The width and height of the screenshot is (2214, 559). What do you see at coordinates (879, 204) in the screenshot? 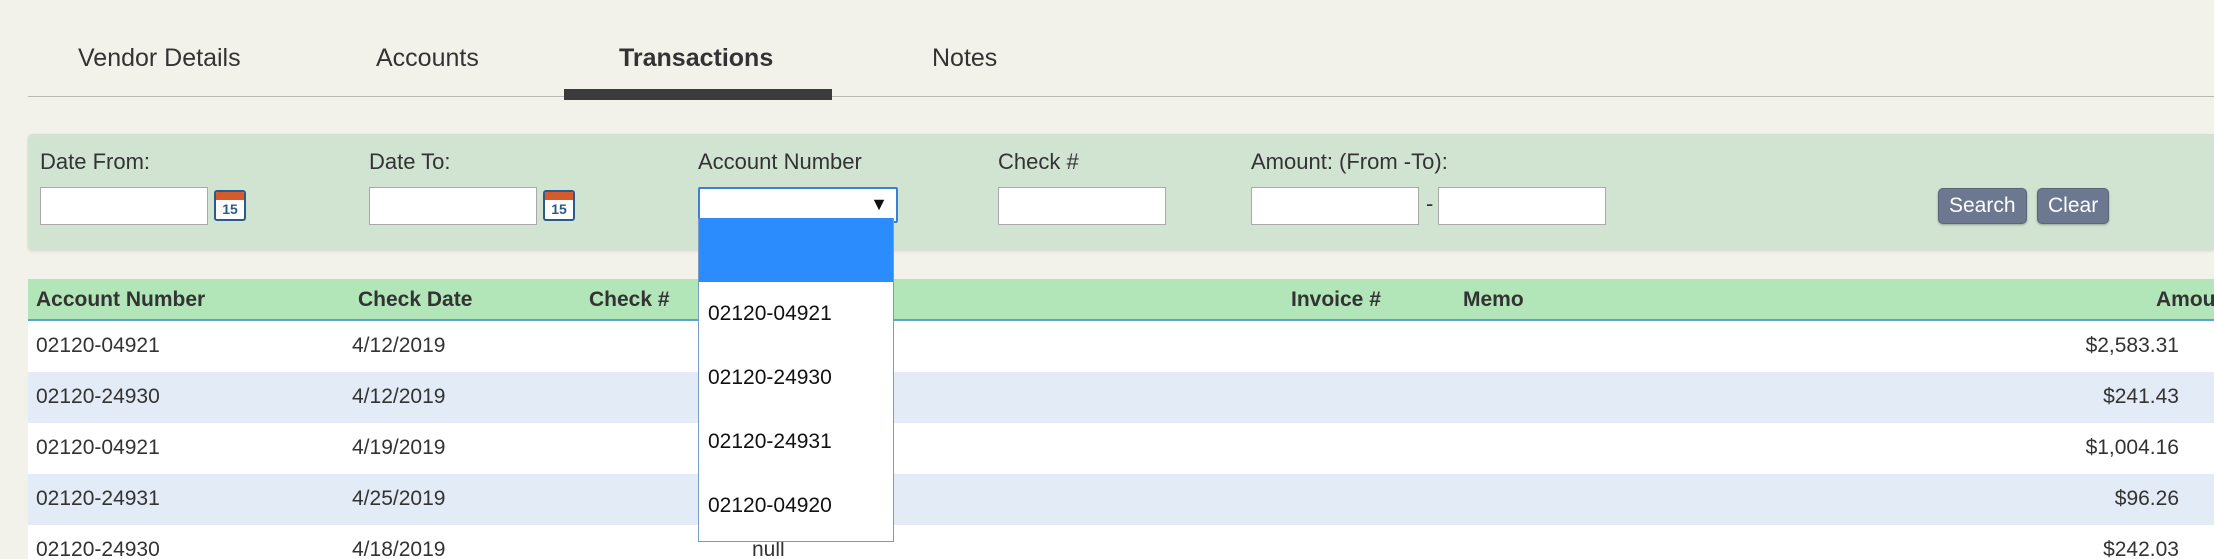
I see `dropdown-arrow-icon: ▼` at bounding box center [879, 204].